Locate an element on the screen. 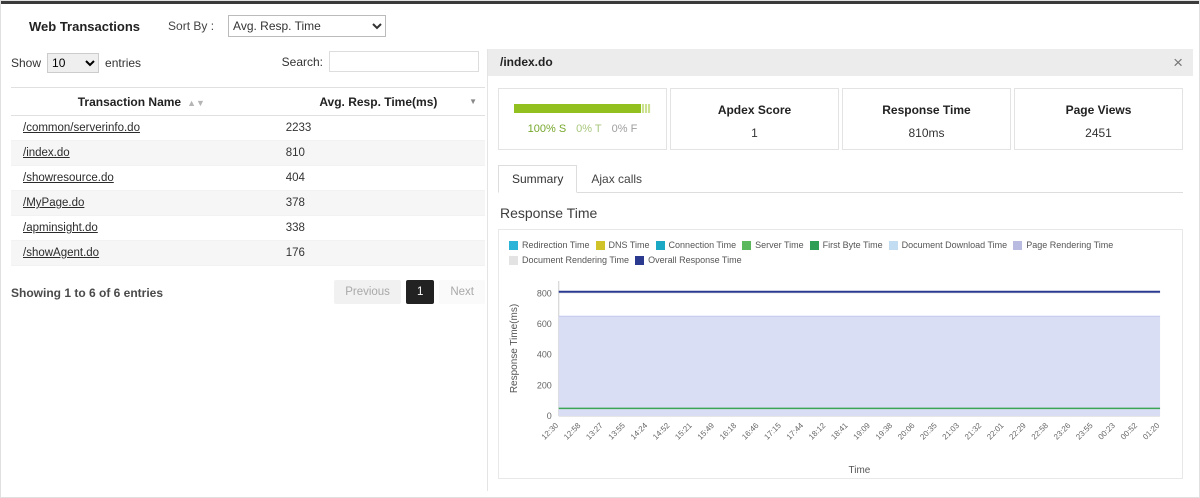 The width and height of the screenshot is (1200, 498). apdex-frustrated-label: 0% F is located at coordinates (624, 129).